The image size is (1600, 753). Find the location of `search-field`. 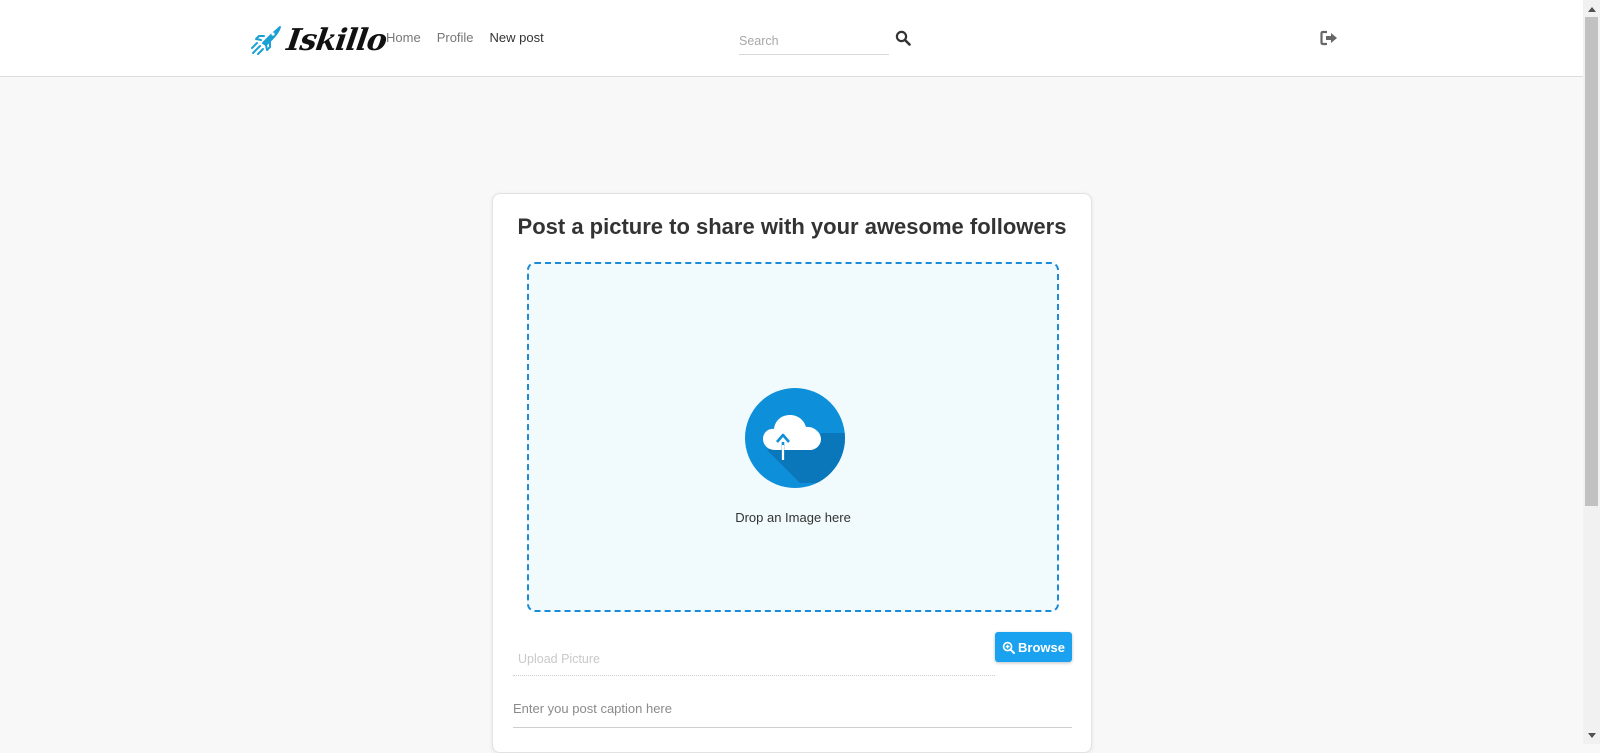

search-field is located at coordinates (814, 41).